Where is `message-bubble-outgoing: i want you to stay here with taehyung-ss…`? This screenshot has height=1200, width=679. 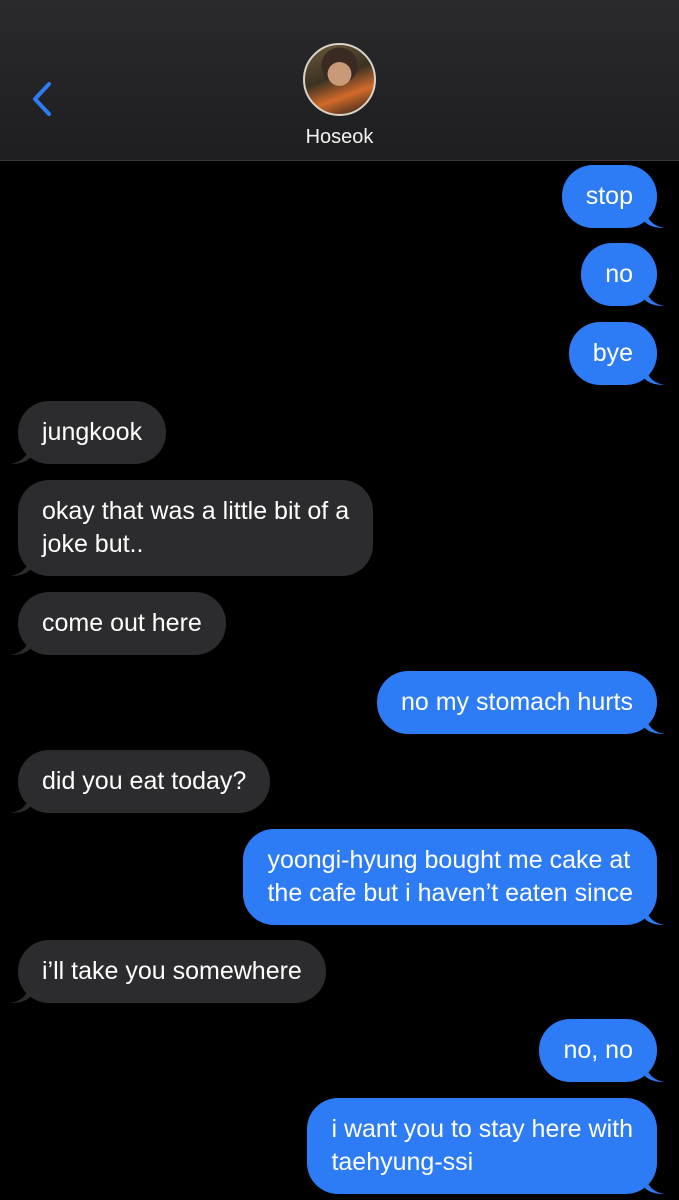
message-bubble-outgoing: i want you to stay here with taehyung-ss… is located at coordinates (486, 1146).